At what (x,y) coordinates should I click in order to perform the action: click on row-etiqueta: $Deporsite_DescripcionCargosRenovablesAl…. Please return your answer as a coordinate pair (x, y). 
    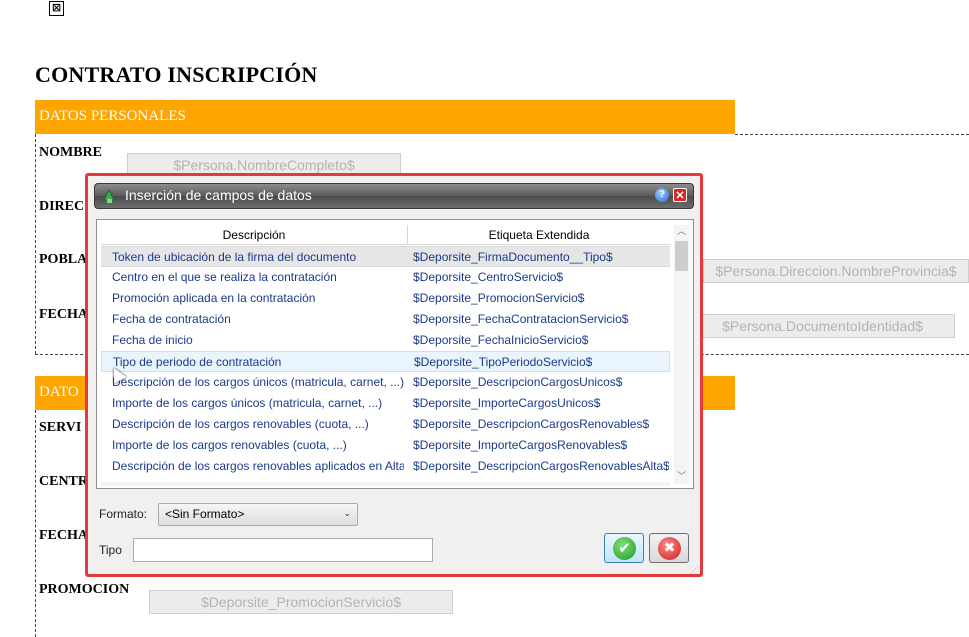
    Looking at the image, I should click on (541, 466).